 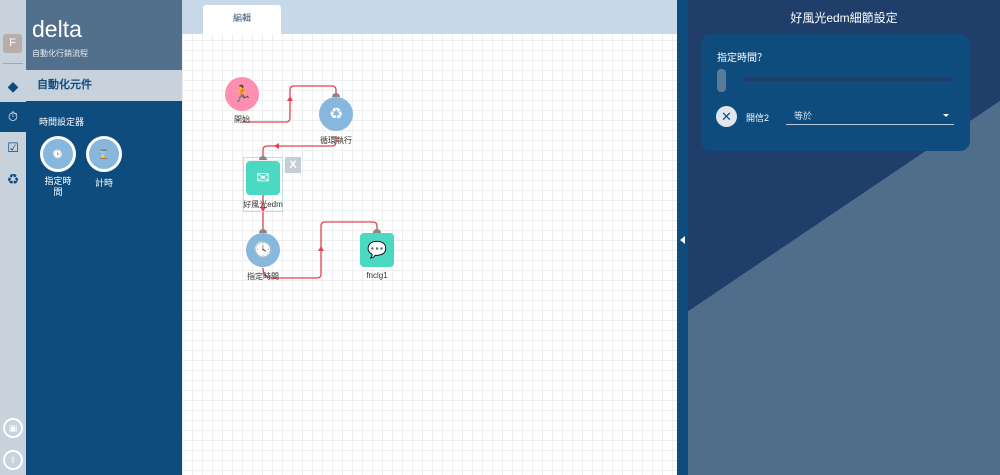 I want to click on node-label: 指定時間, so click(x=263, y=276).